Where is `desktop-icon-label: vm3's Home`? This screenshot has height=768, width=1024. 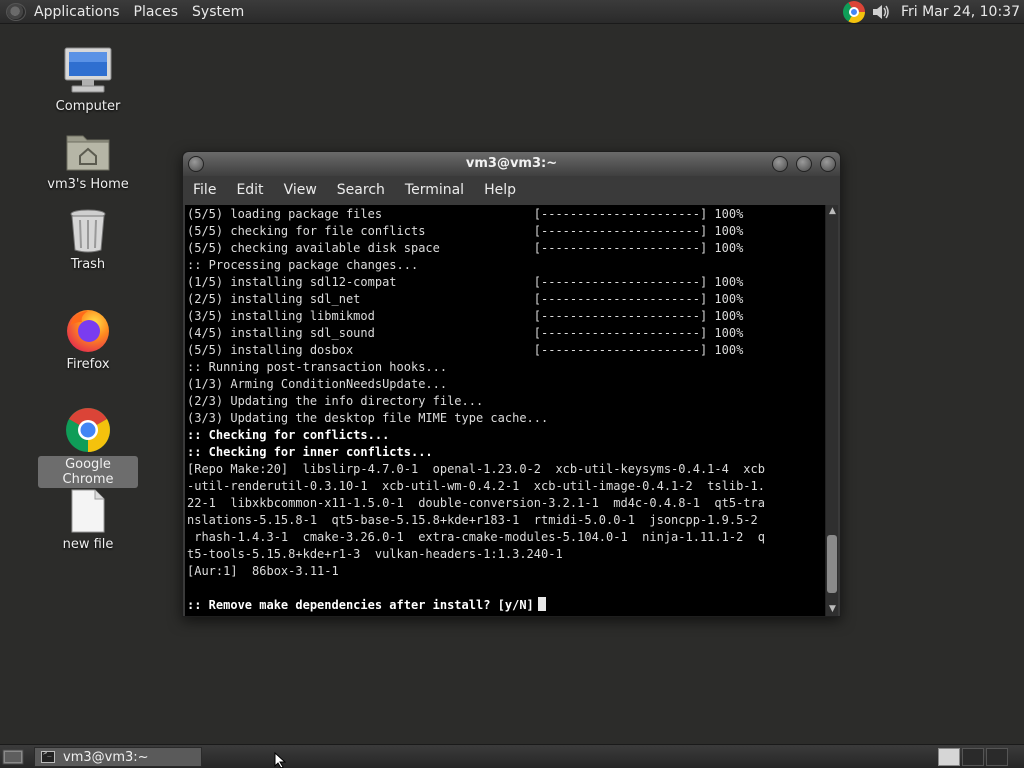
desktop-icon-label: vm3's Home is located at coordinates (88, 184).